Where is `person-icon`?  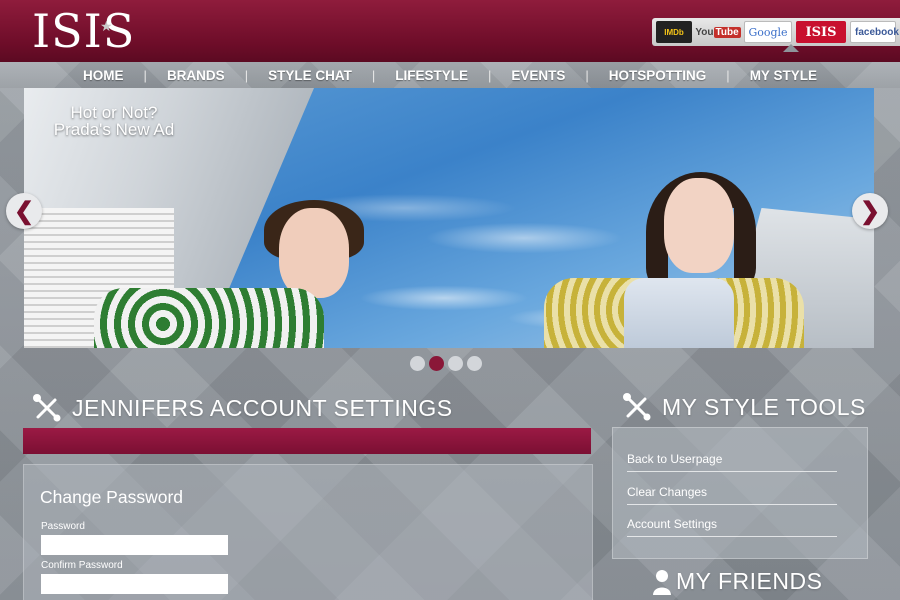
person-icon is located at coordinates (662, 582).